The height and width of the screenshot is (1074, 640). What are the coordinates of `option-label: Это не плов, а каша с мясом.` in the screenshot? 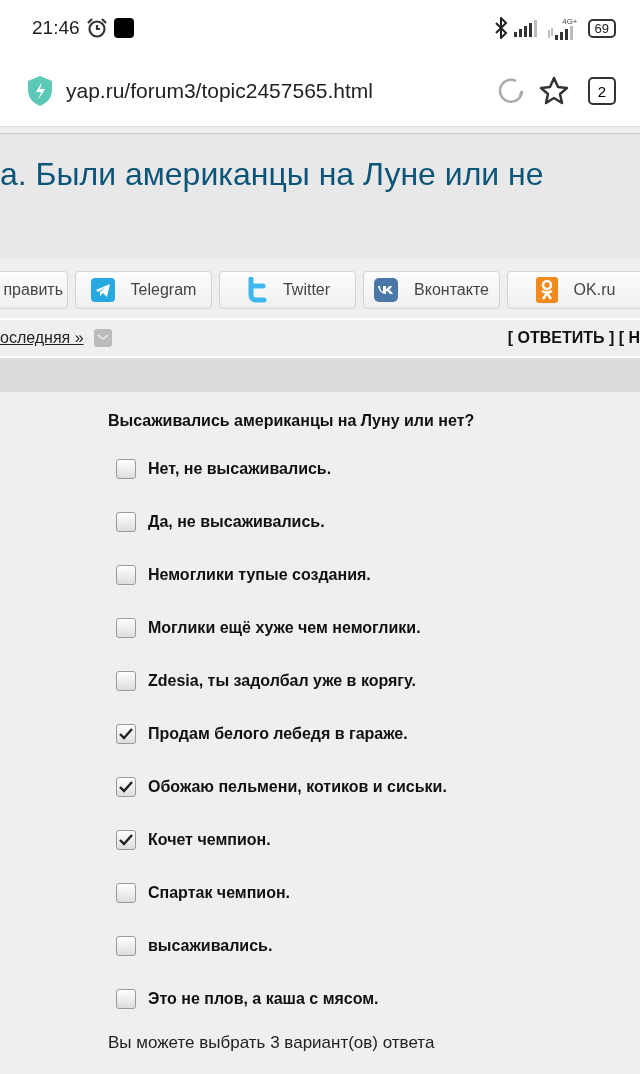 It's located at (263, 998).